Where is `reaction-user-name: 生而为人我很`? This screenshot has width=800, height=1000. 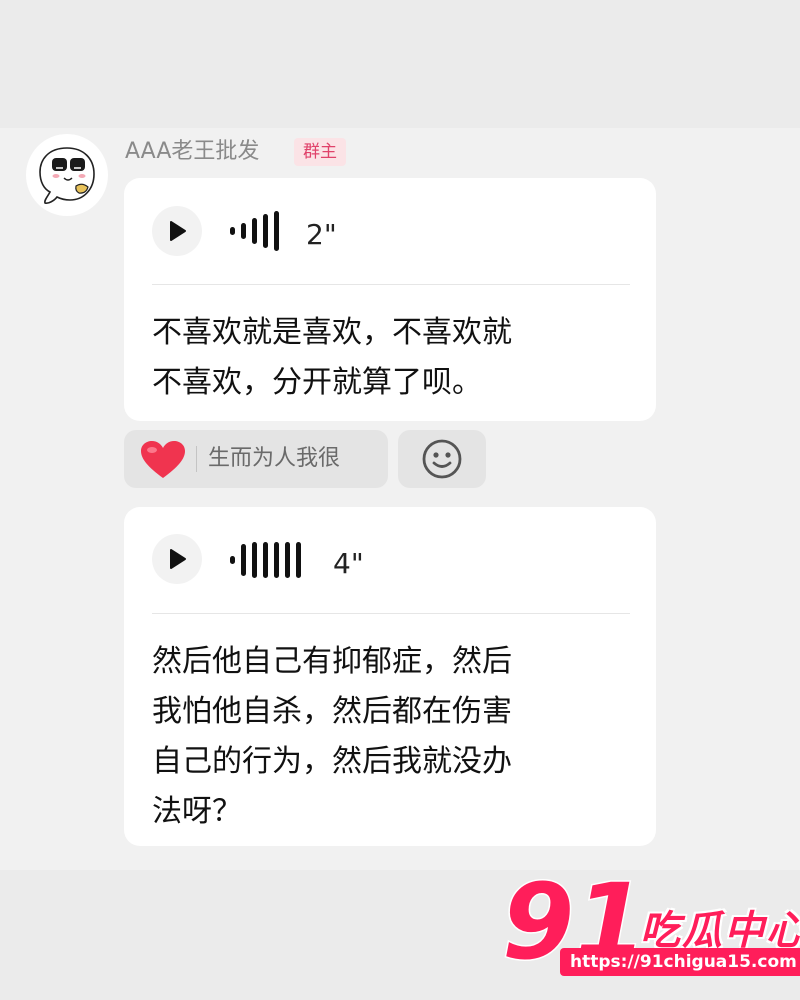 reaction-user-name: 生而为人我很 is located at coordinates (274, 458).